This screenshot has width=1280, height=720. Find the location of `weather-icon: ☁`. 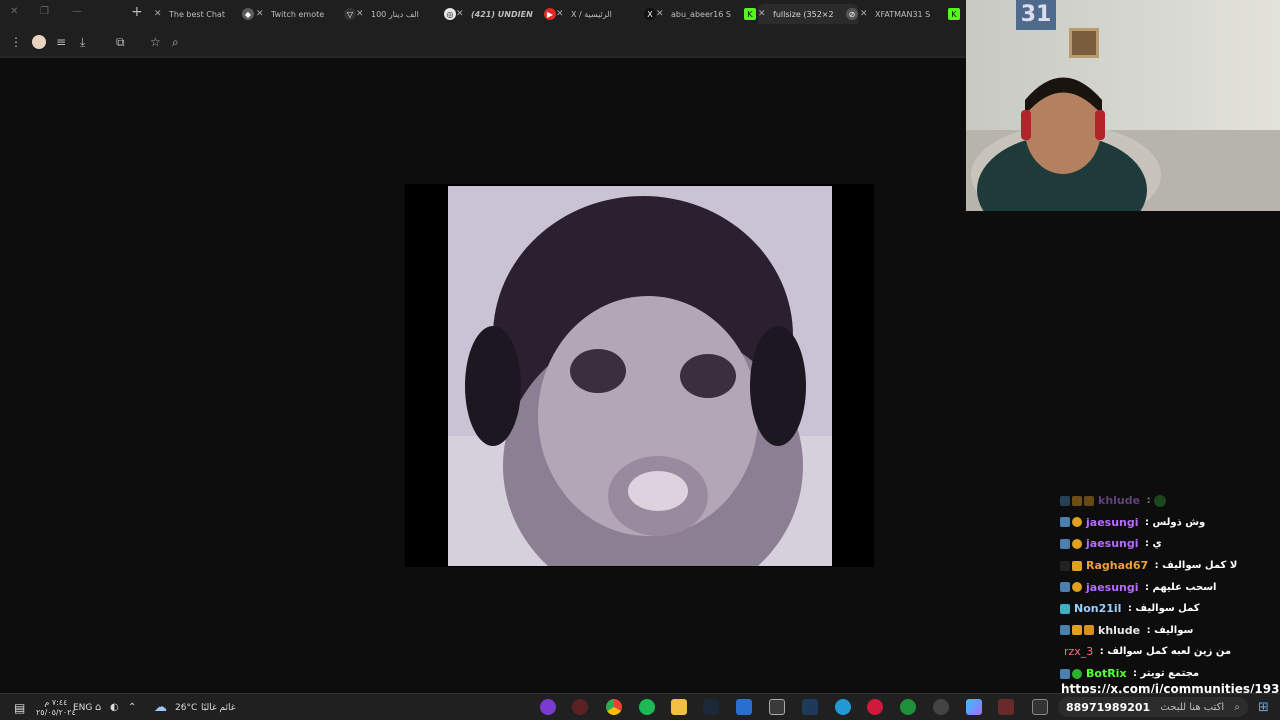

weather-icon: ☁ is located at coordinates (160, 707).